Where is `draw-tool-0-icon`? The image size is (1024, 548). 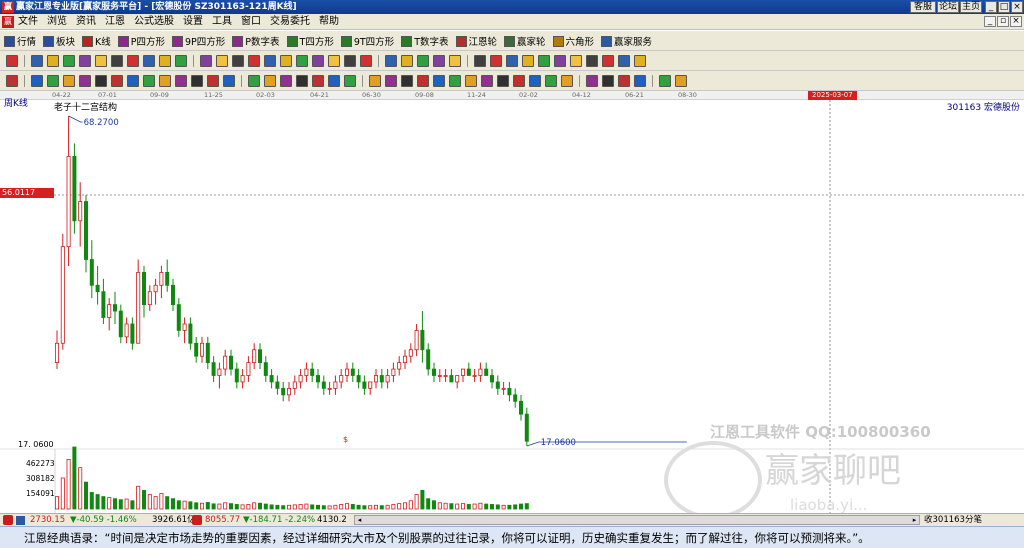
draw-tool-0-icon is located at coordinates (12, 61).